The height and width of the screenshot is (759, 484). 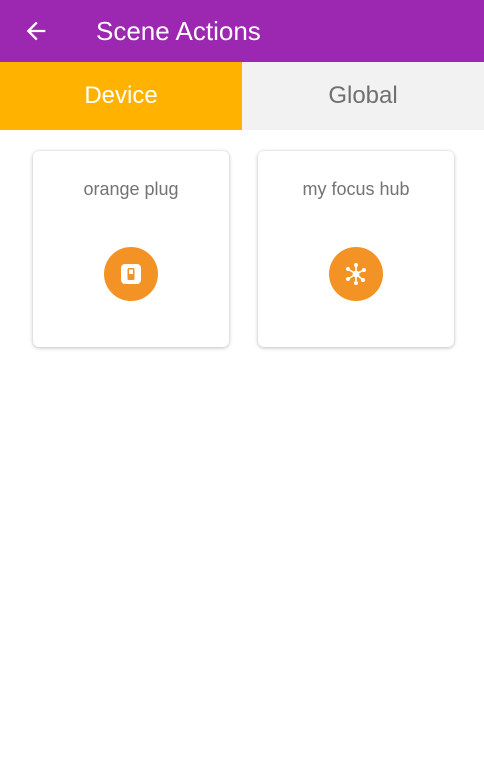 I want to click on app-bar: Scene Actions, so click(x=242, y=31).